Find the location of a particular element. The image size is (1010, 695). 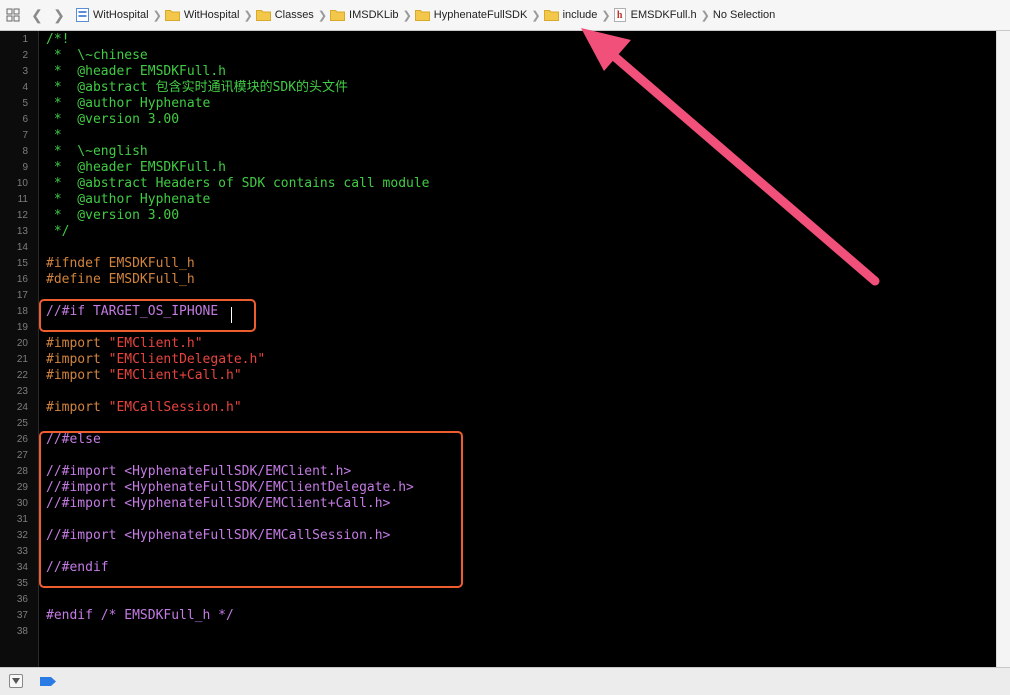

line-number: 13 is located at coordinates (22, 231).